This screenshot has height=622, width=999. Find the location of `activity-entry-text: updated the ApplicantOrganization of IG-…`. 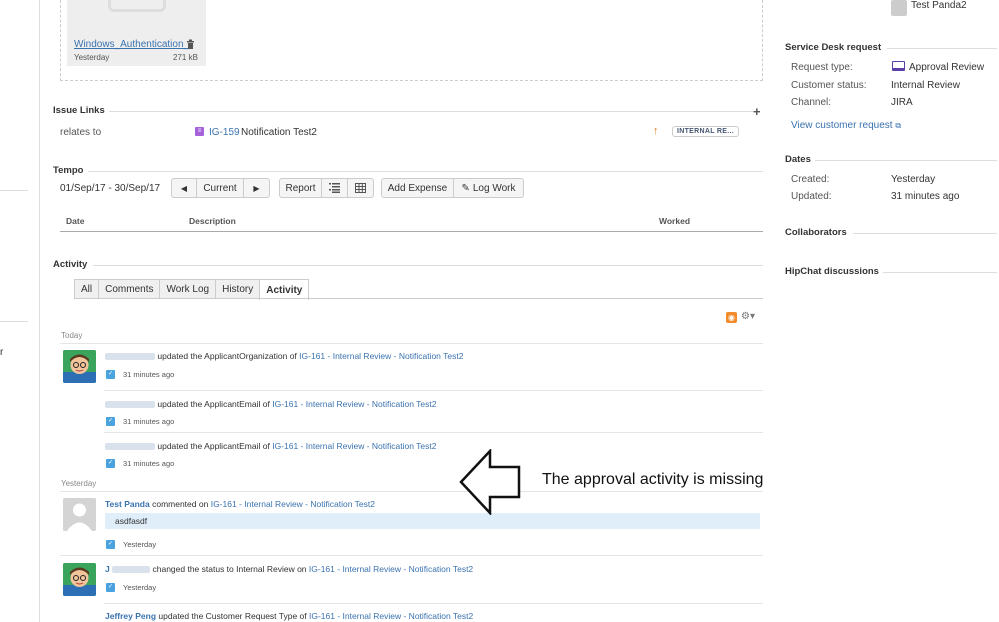

activity-entry-text: updated the ApplicantOrganization of IG-… is located at coordinates (284, 356).